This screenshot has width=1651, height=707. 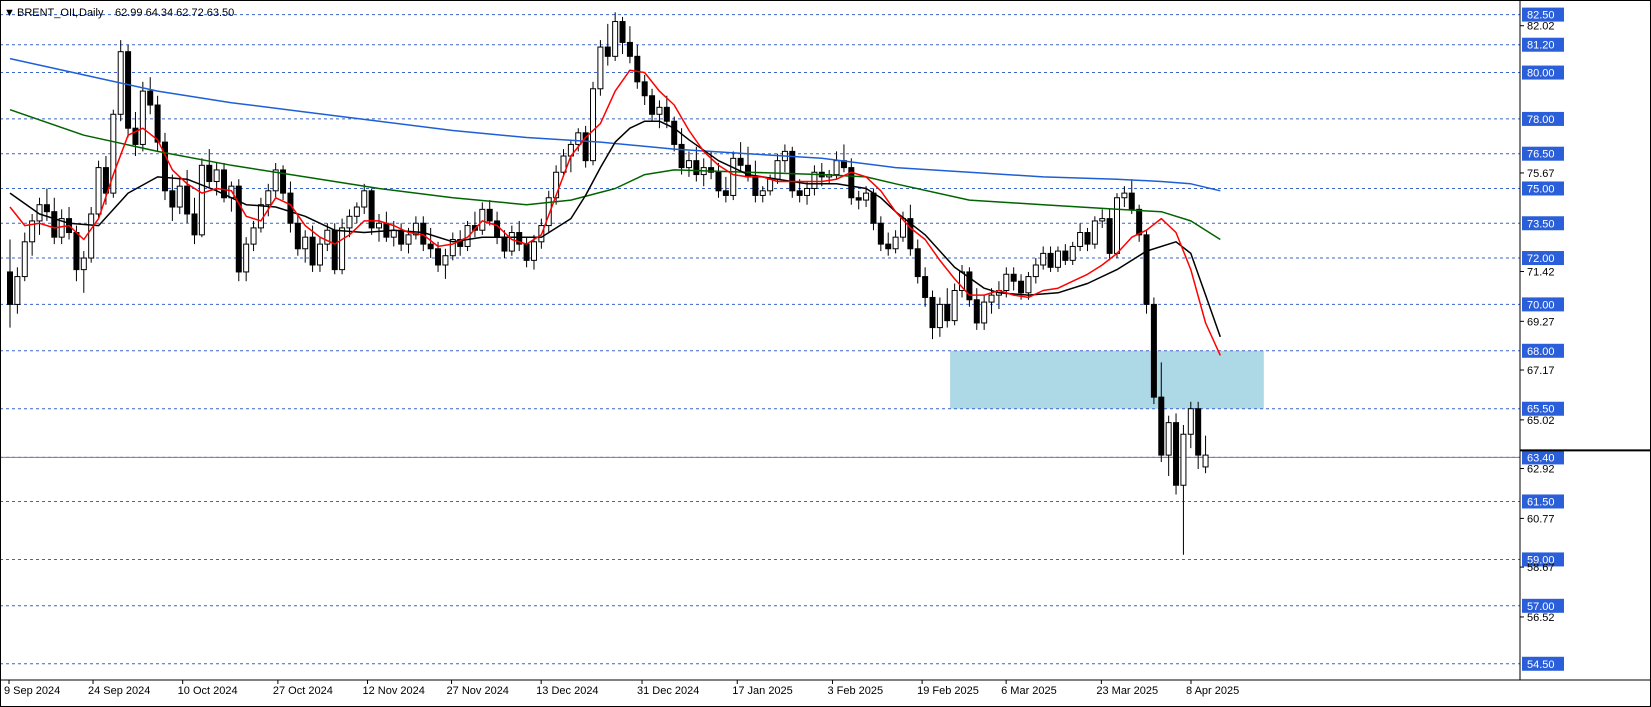 I want to click on price-scale-label: 58.67, so click(x=1541, y=568).